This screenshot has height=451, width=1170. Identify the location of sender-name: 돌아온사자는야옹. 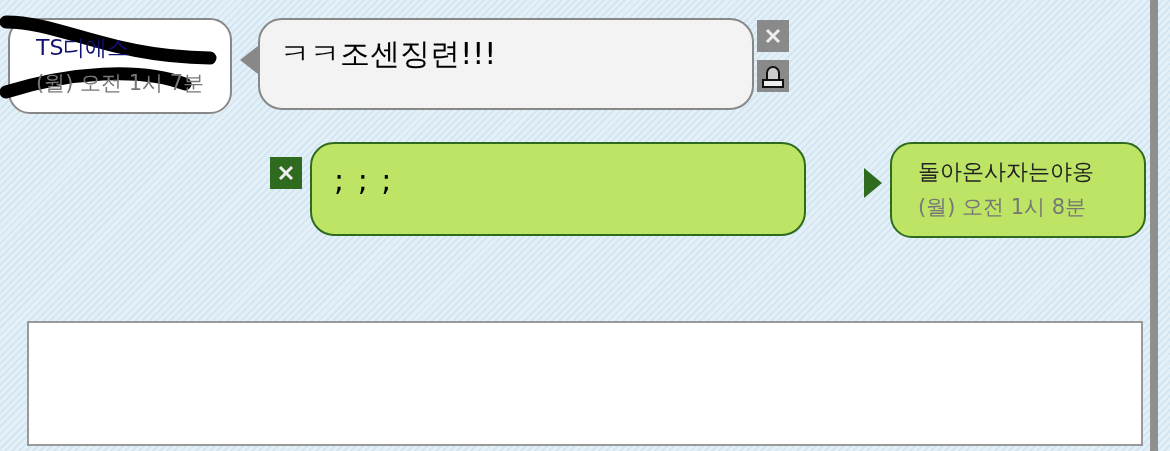
(1006, 172).